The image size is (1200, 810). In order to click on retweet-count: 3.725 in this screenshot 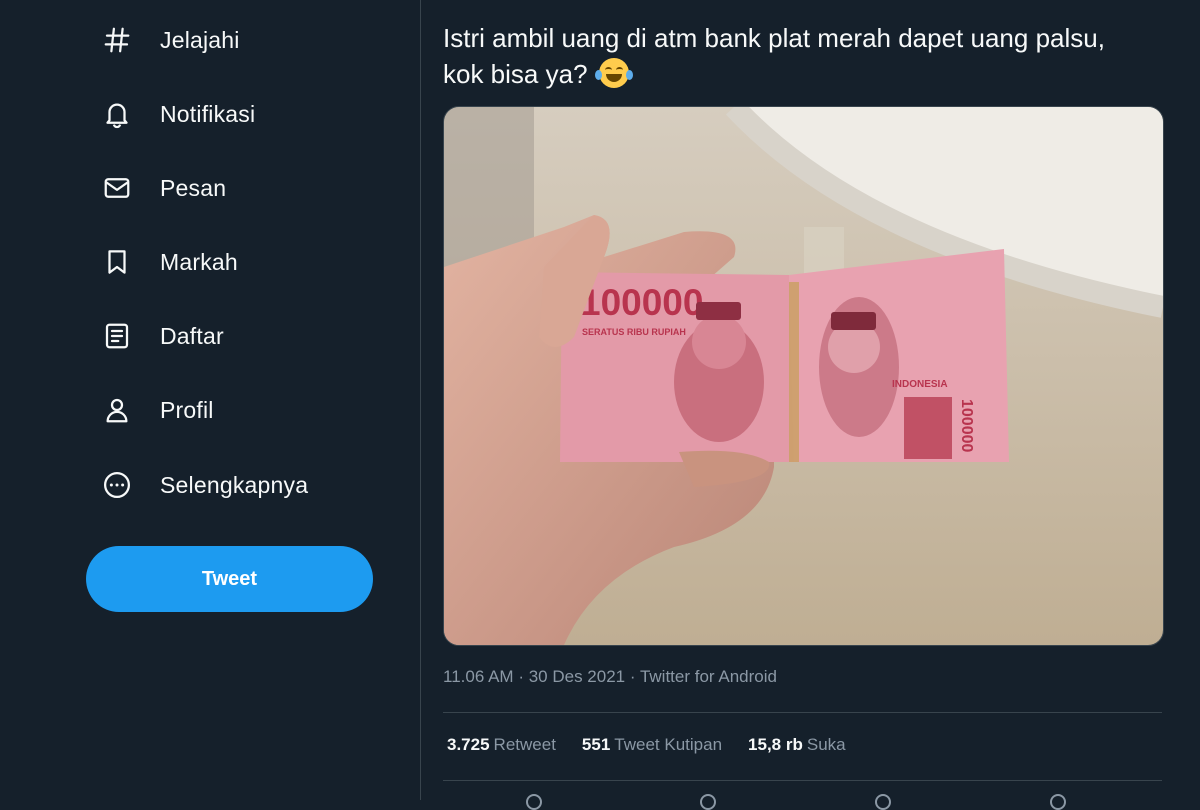, I will do `click(468, 744)`.